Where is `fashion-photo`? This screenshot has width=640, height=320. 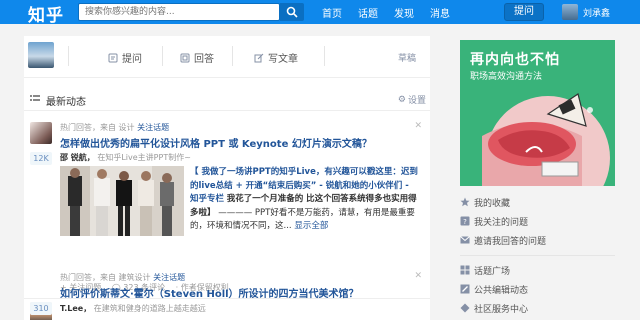
fashion-photo is located at coordinates (122, 201).